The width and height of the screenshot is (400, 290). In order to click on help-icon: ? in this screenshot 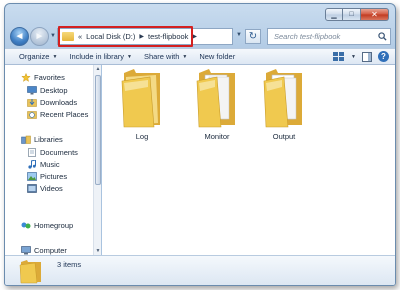, I will do `click(383, 56)`.